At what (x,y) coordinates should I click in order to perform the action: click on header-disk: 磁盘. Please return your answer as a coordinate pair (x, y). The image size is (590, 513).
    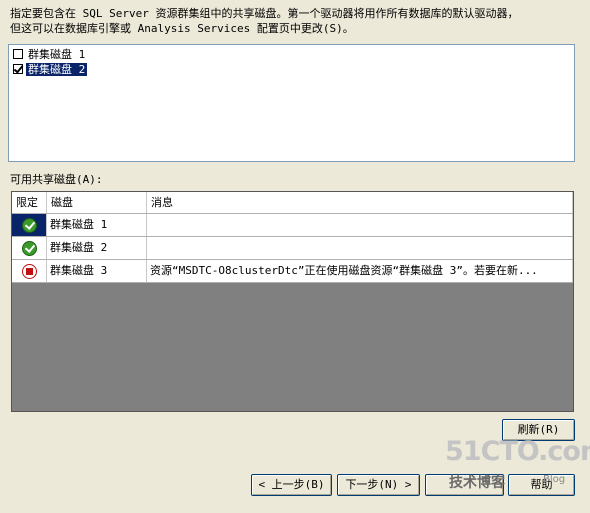
    Looking at the image, I should click on (97, 202).